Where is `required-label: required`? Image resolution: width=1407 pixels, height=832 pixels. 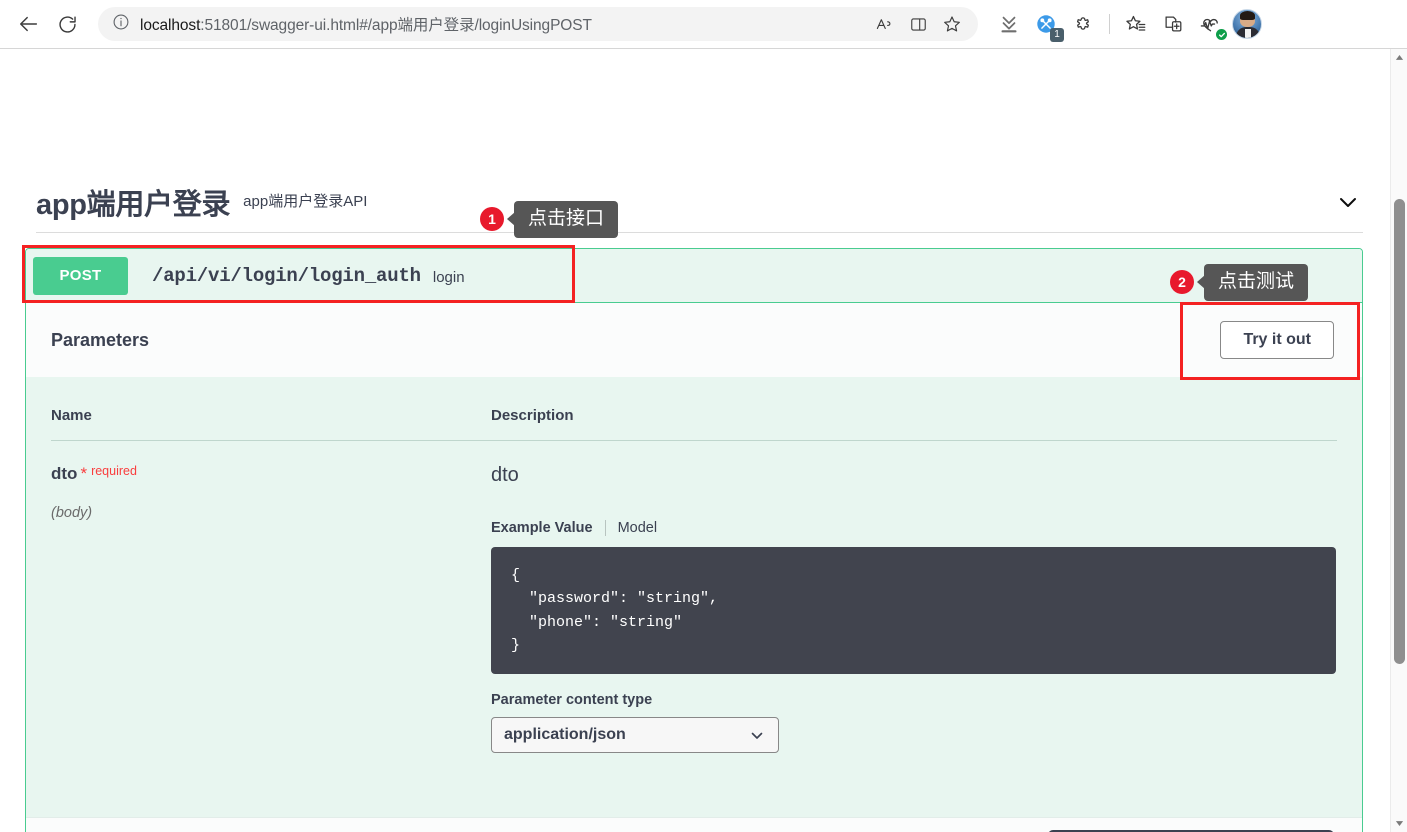 required-label: required is located at coordinates (114, 471).